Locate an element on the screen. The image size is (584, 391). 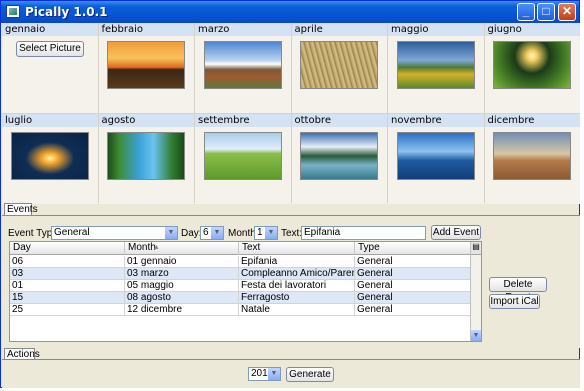
month-cell-ottobre: ottobre is located at coordinates (339, 159).